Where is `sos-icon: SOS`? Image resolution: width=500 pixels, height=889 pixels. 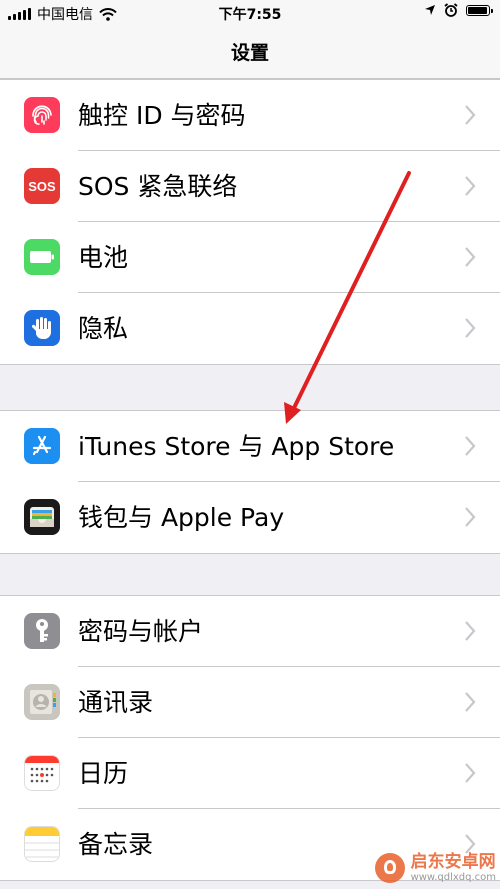 sos-icon: SOS is located at coordinates (42, 186).